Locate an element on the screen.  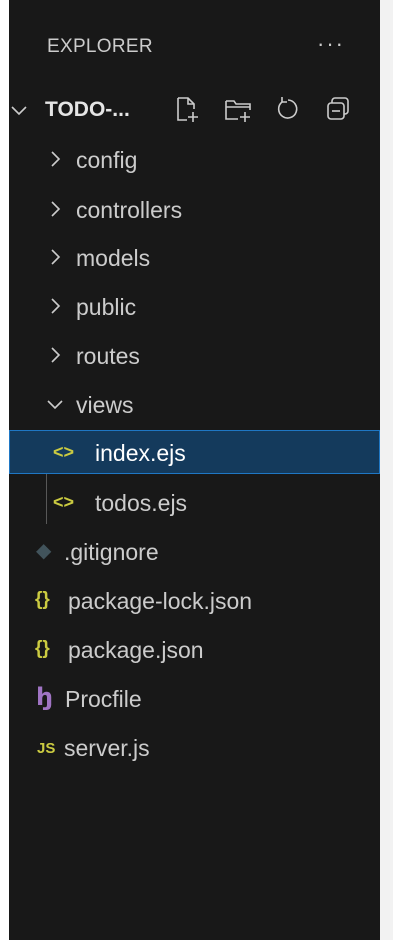
file-label: Procfile is located at coordinates (103, 699).